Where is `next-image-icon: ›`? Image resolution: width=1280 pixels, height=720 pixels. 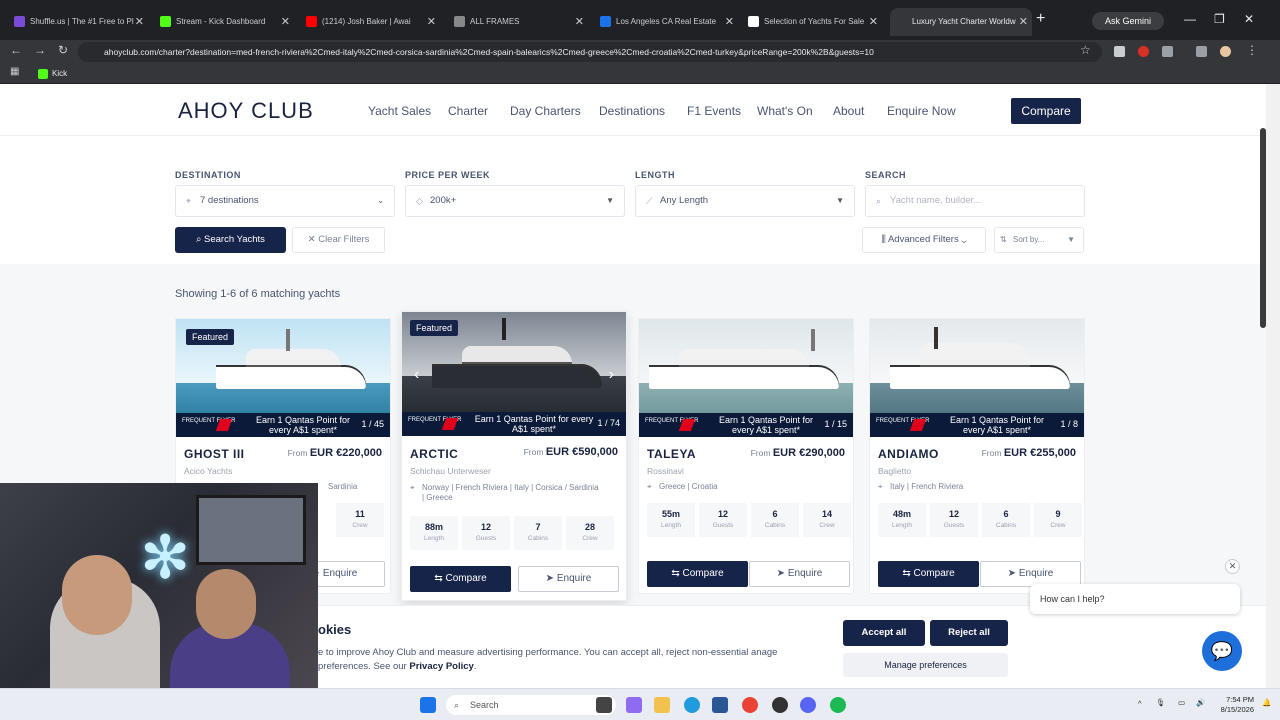
next-image-icon: › is located at coordinates (611, 375).